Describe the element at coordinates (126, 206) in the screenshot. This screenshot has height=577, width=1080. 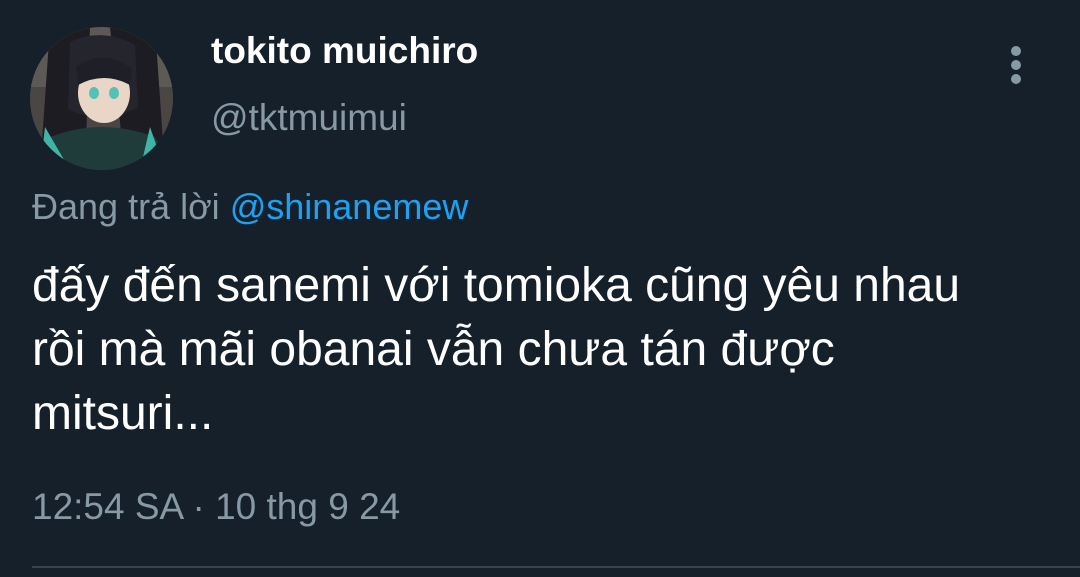
I see `reply-prefix: Đang trả lời` at that location.